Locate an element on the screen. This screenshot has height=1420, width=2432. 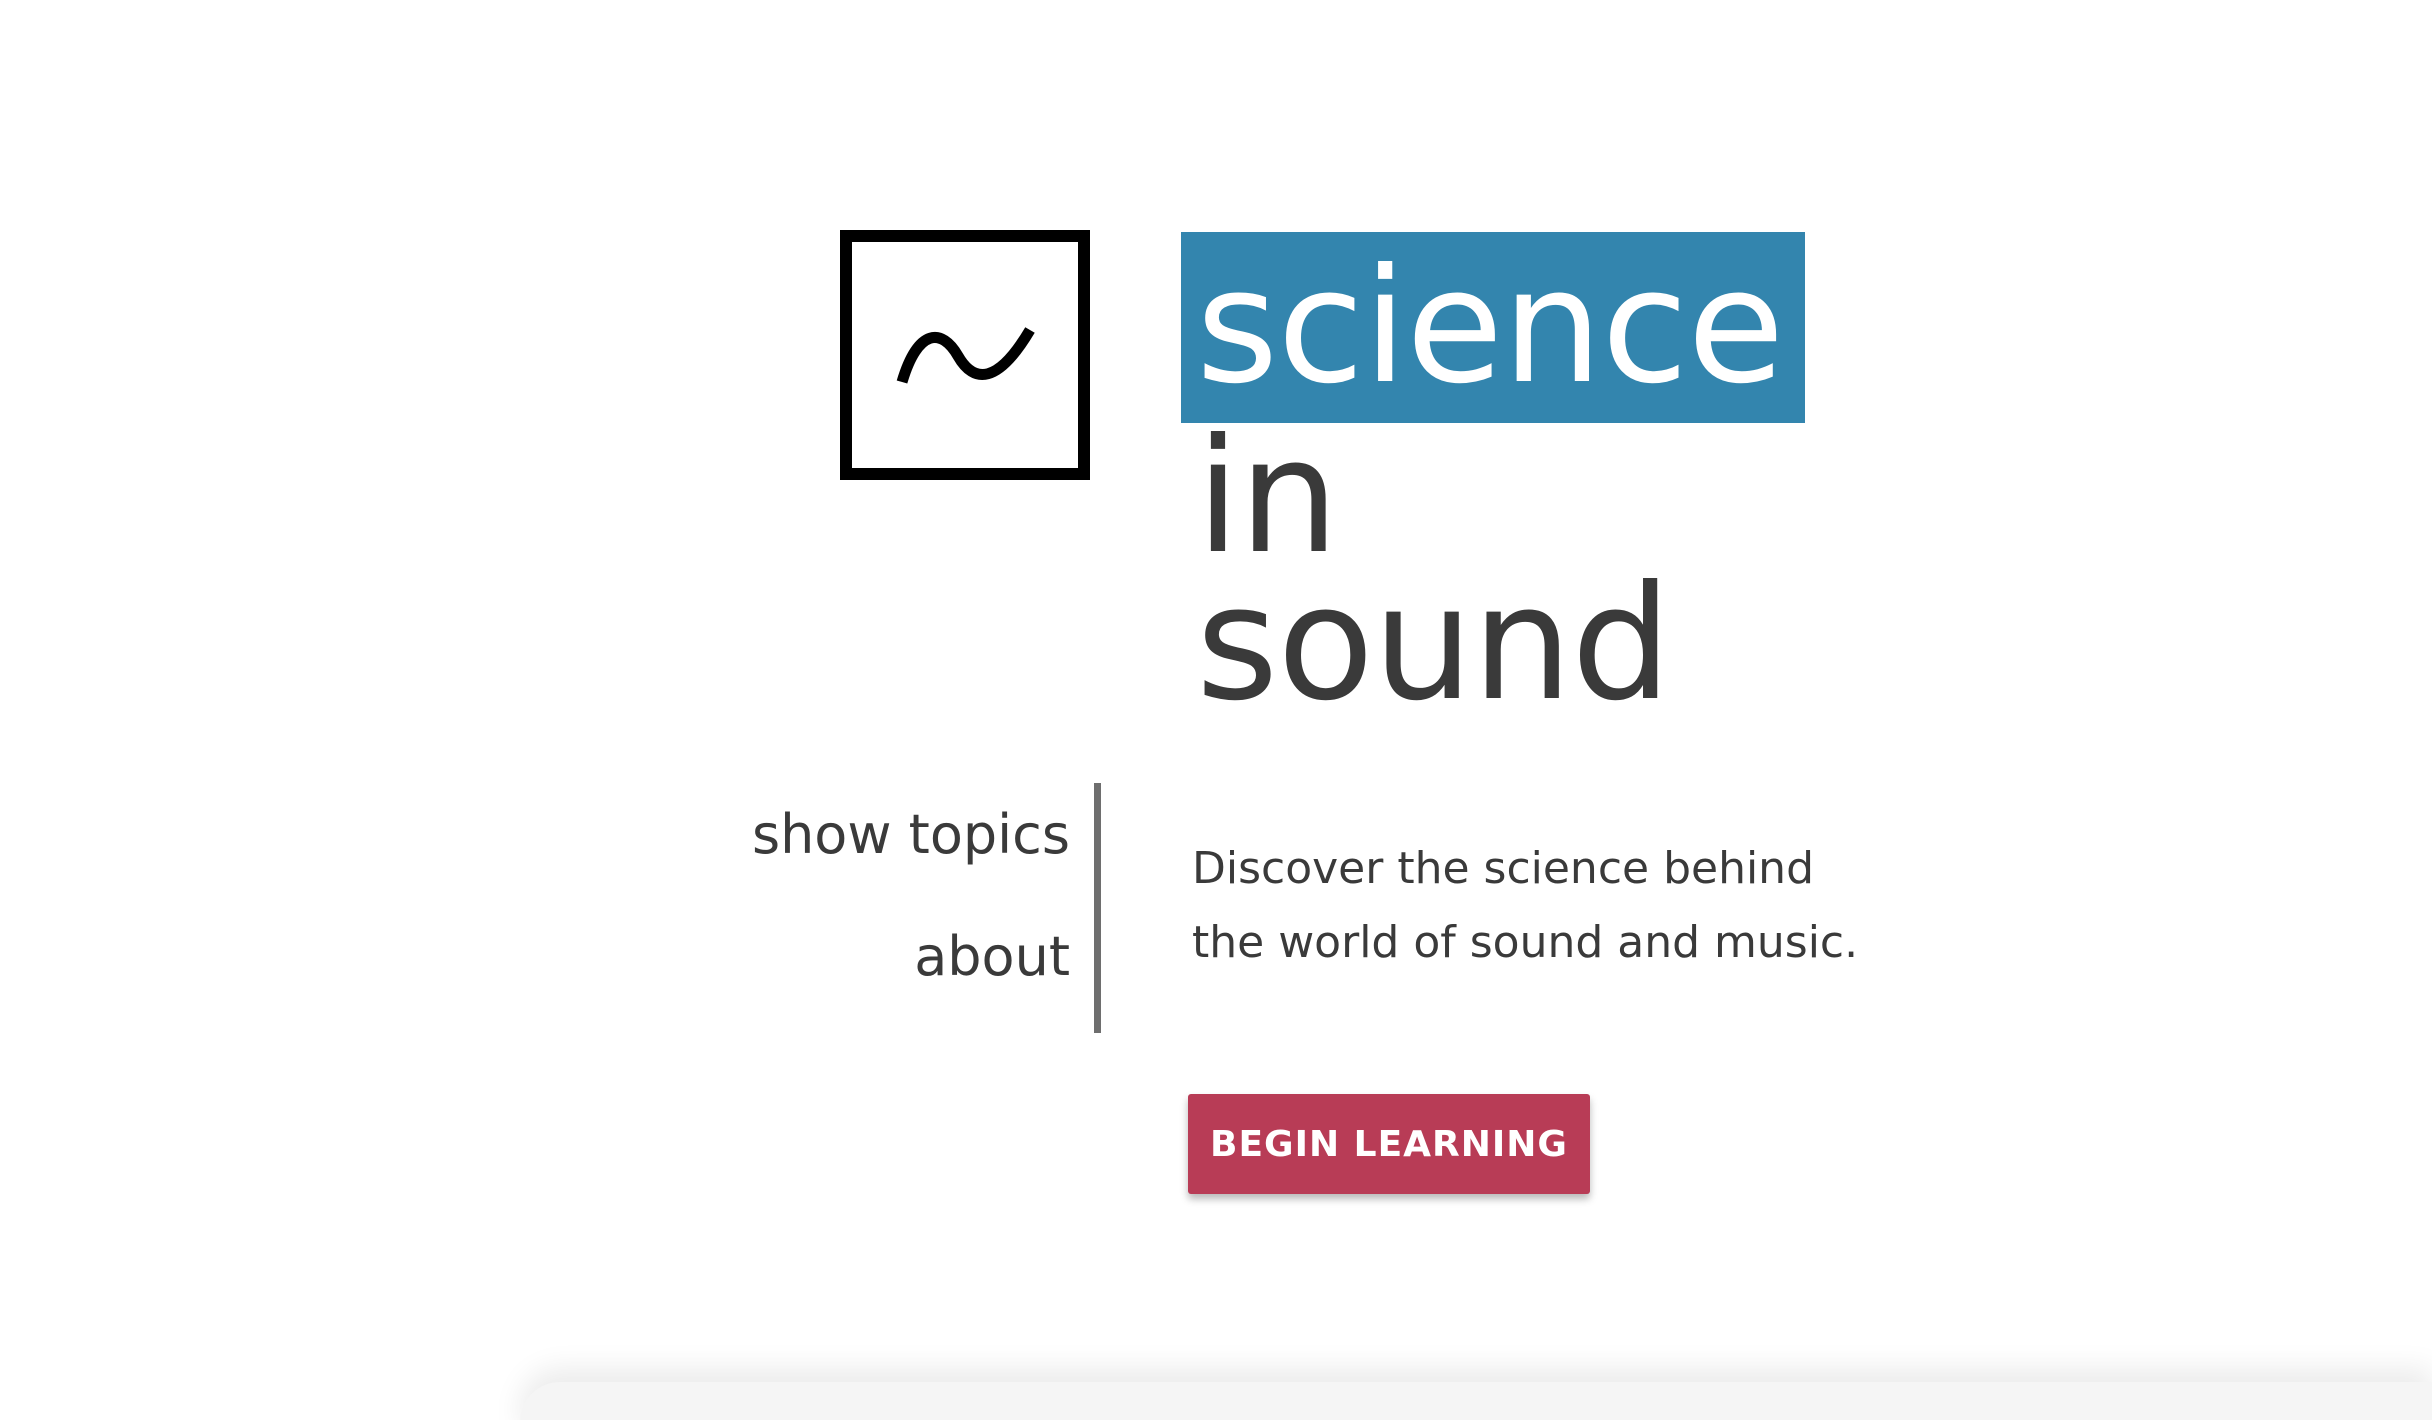
tagline-line-2: the world of sound and music. is located at coordinates (1525, 942).